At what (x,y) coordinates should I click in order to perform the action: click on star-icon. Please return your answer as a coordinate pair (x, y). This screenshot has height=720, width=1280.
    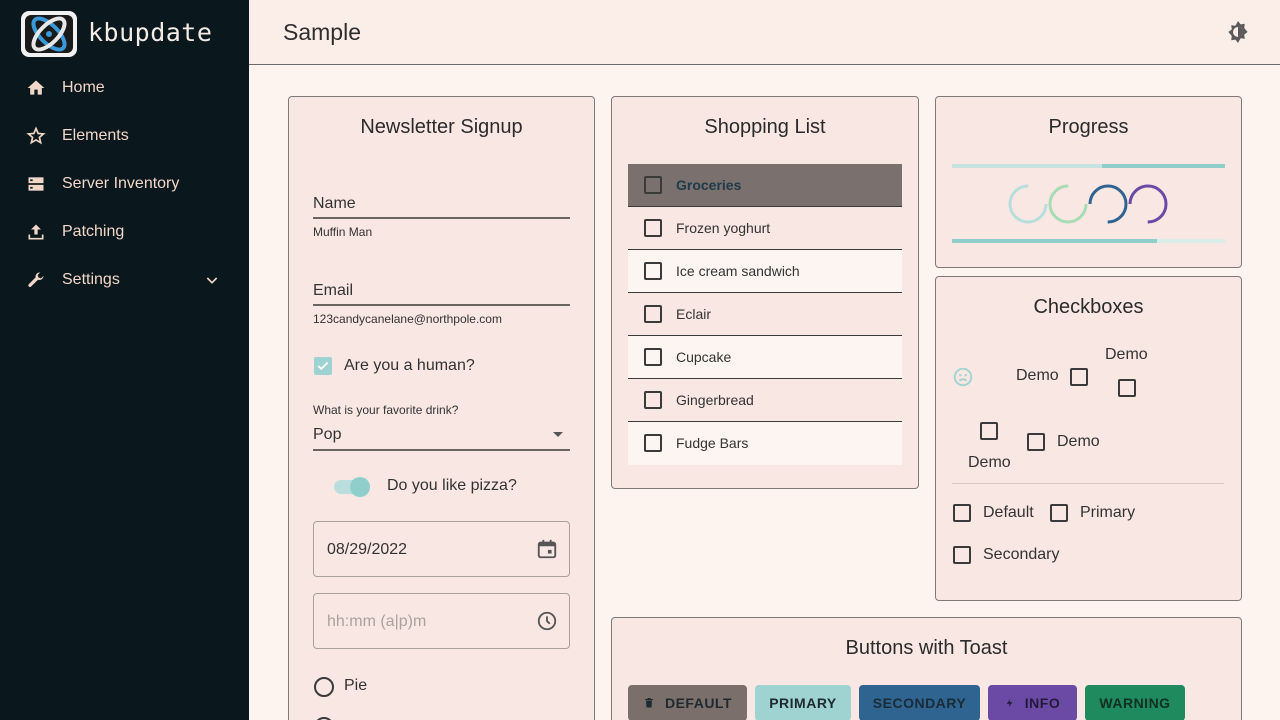
    Looking at the image, I should click on (36, 136).